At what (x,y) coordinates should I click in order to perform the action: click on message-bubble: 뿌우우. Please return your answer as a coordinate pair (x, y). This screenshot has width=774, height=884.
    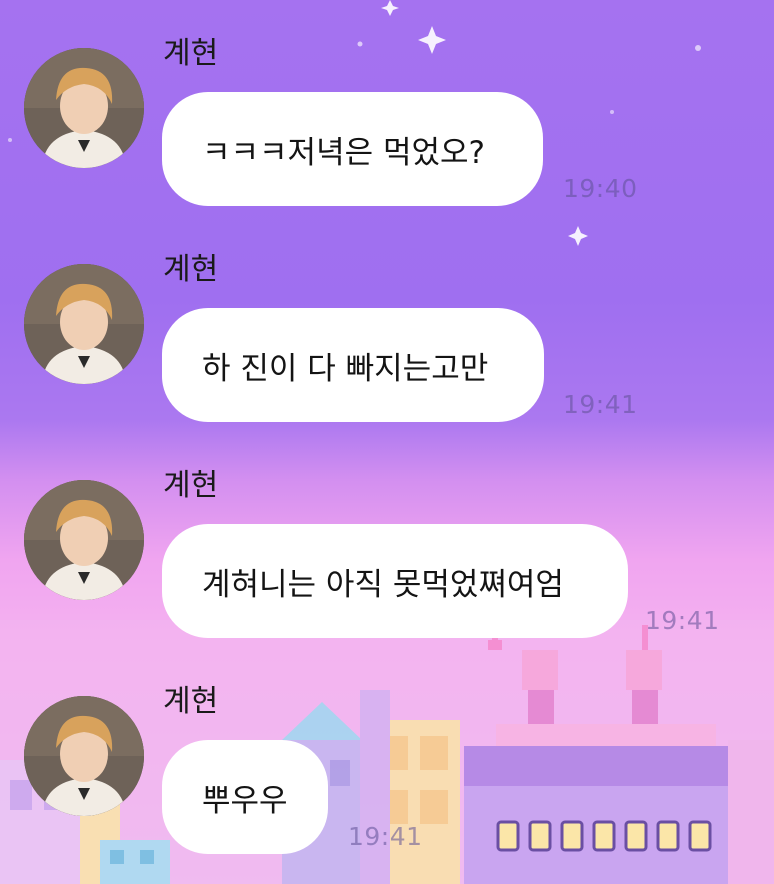
    Looking at the image, I should click on (245, 797).